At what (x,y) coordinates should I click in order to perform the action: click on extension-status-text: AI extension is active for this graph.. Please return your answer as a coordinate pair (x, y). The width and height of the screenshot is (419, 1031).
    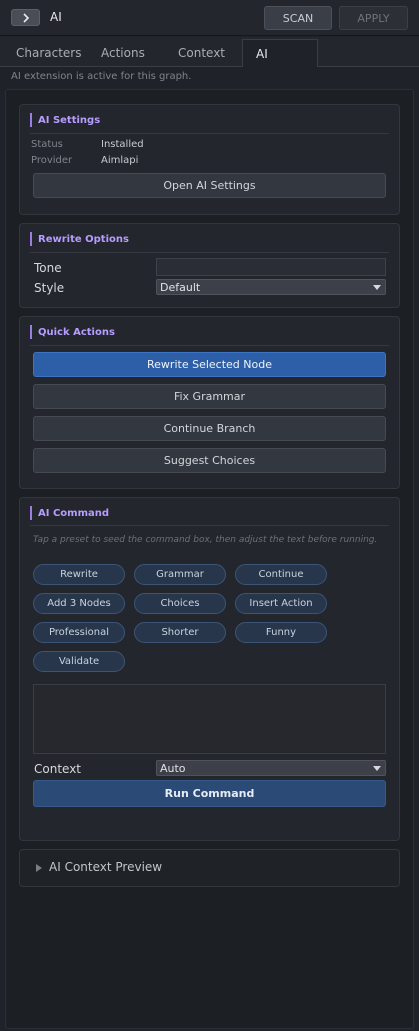
    Looking at the image, I should click on (101, 76).